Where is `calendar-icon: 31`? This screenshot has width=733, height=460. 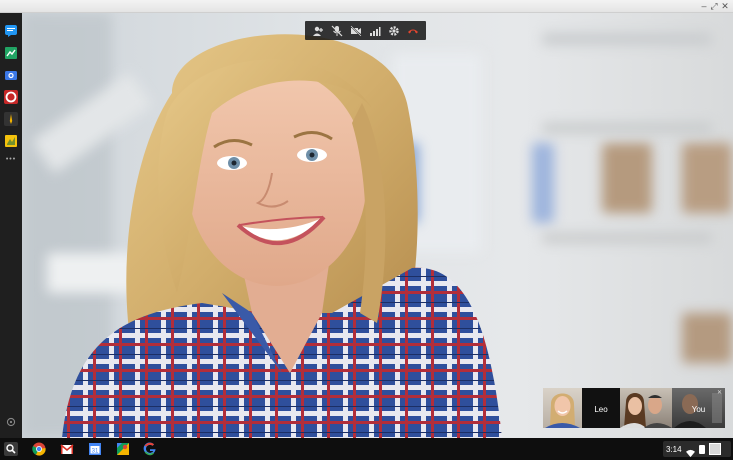
calendar-icon: 31 is located at coordinates (95, 449).